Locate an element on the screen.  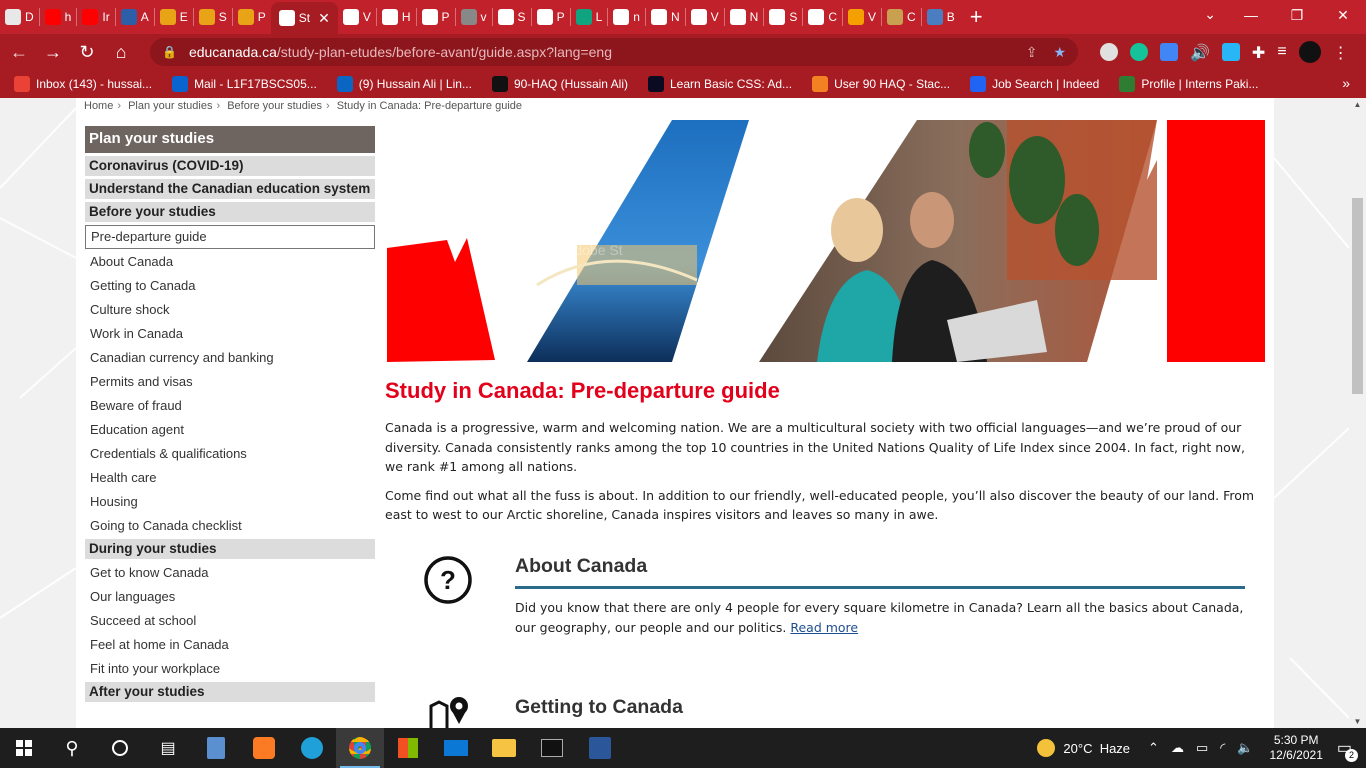
weather-text: 20°C Haze is located at coordinates (1096, 748).